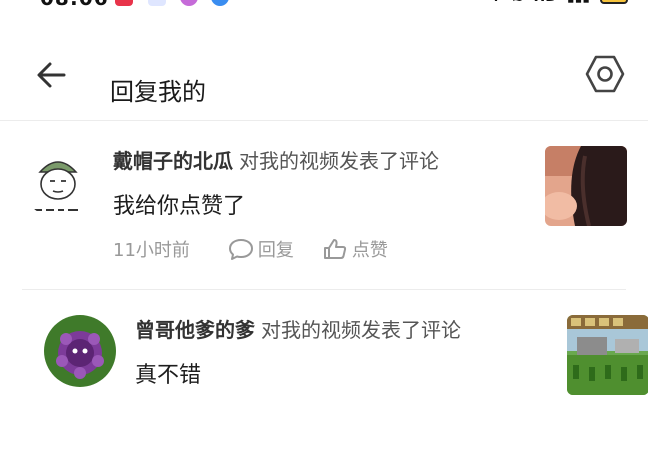  Describe the element at coordinates (168, 375) in the screenshot. I see `comment-text: 真不错` at that location.